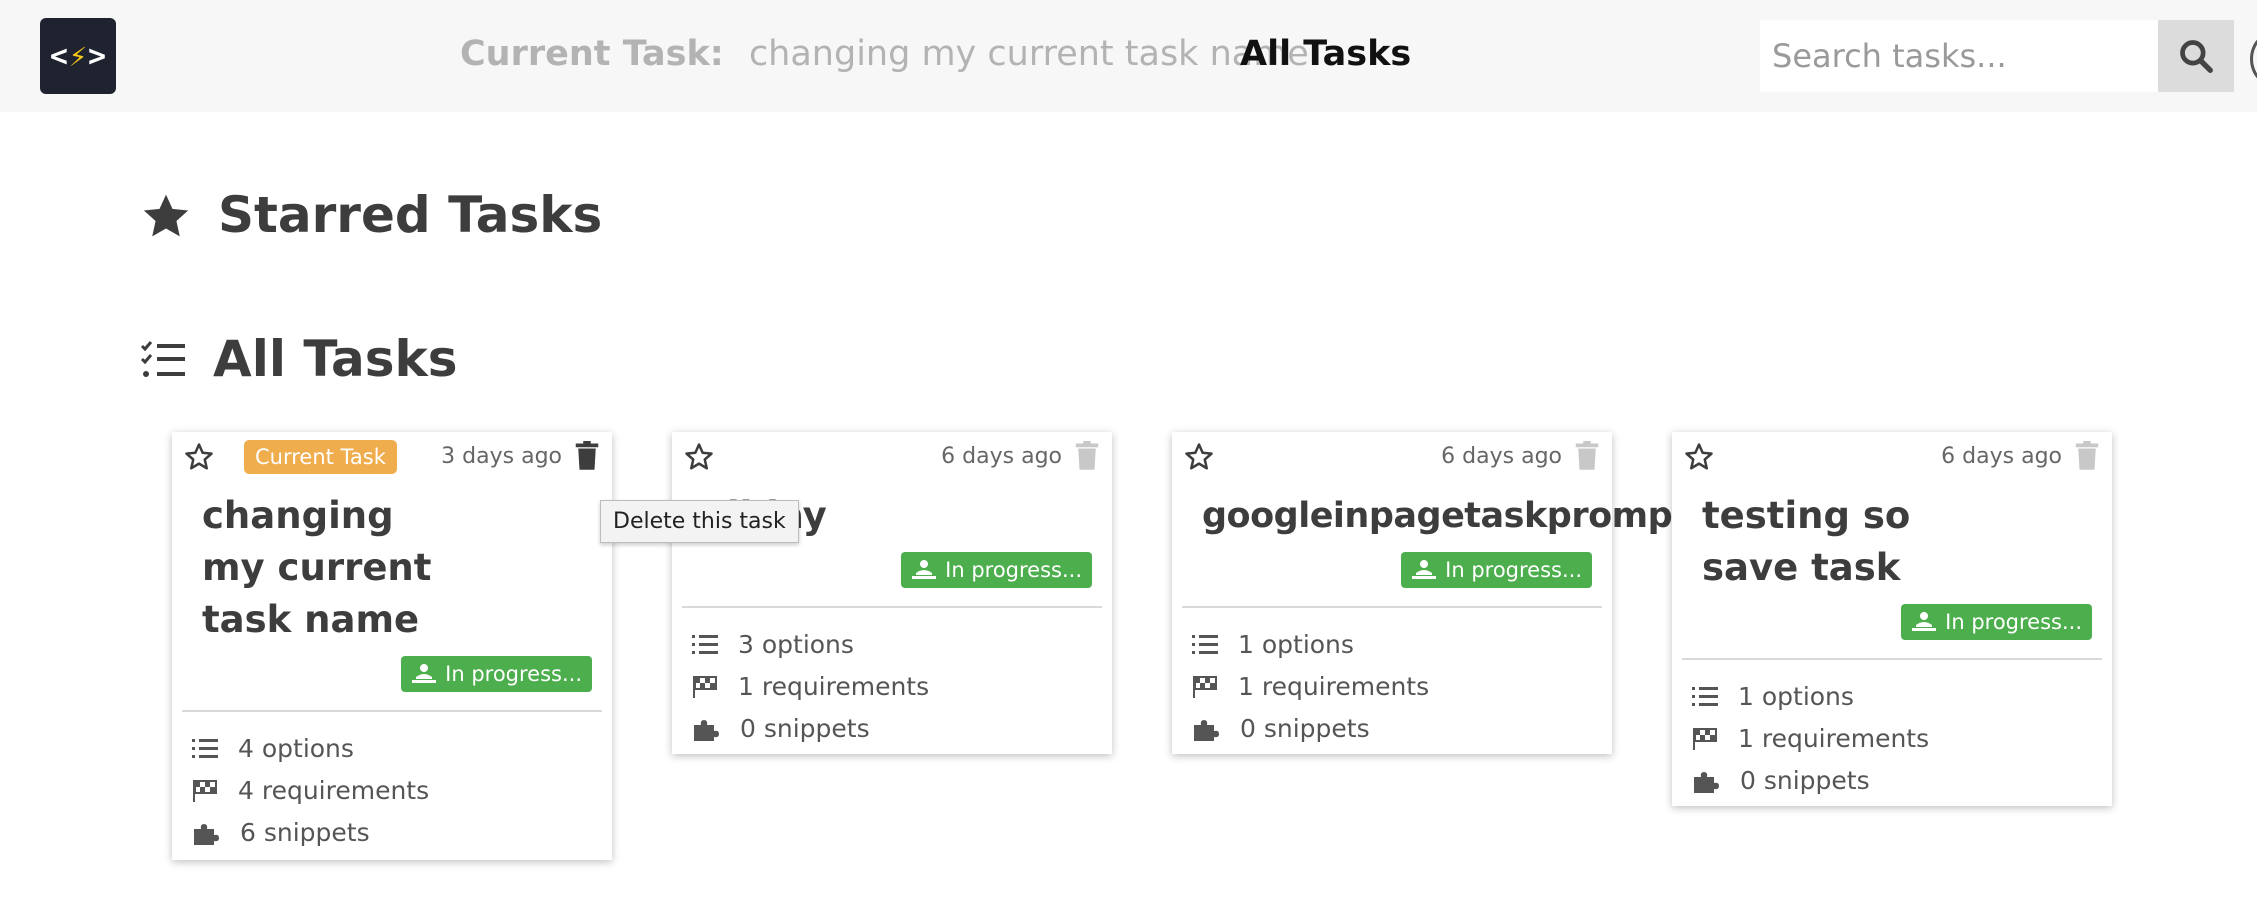 The image size is (2257, 919). What do you see at coordinates (334, 790) in the screenshot?
I see `requirements-text: 4 requirements` at bounding box center [334, 790].